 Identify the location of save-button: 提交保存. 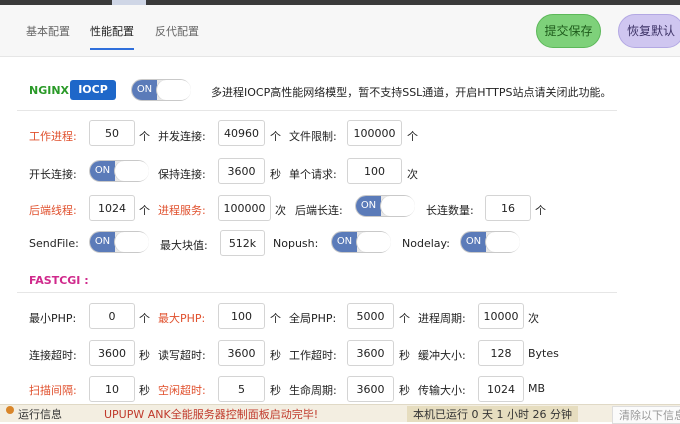
(568, 31).